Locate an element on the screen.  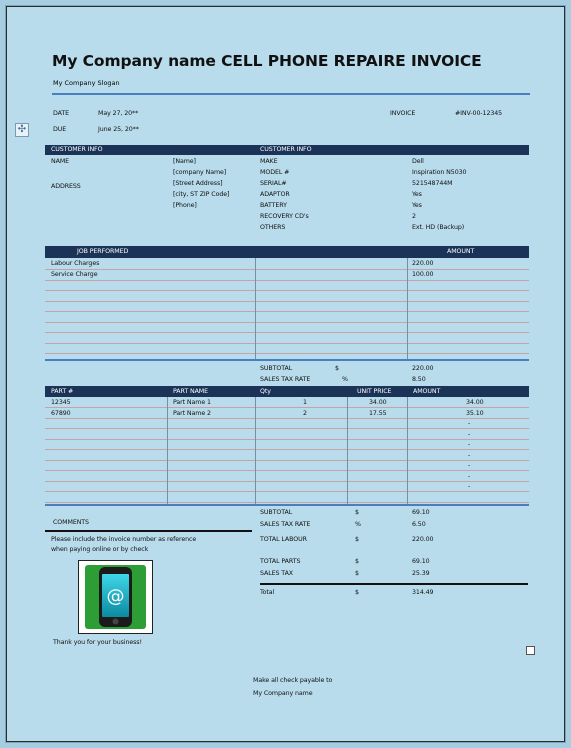
company-slogan: My Company Slogan is located at coordinates (86, 83).